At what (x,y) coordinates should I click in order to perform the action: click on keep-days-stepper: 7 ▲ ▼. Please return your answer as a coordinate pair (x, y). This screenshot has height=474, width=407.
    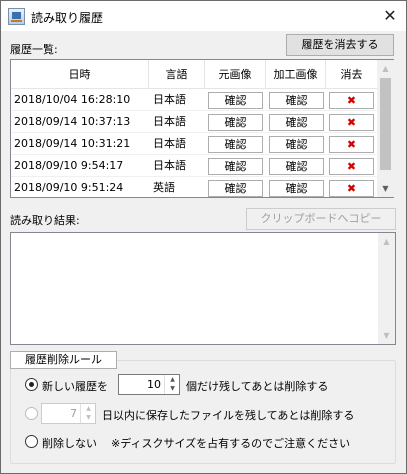
    Looking at the image, I should click on (68, 413).